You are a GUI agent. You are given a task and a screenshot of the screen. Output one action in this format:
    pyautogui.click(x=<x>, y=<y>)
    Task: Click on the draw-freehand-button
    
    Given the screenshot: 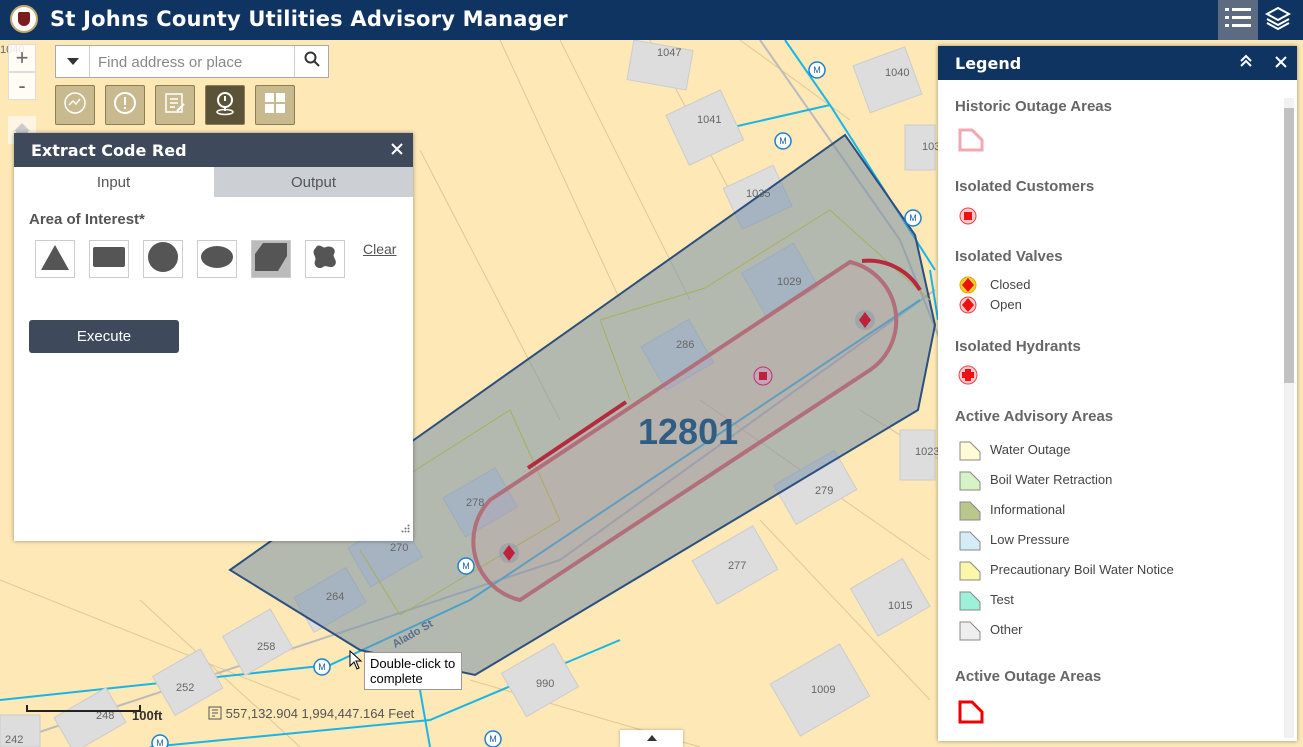 What is the action you would take?
    pyautogui.click(x=325, y=259)
    